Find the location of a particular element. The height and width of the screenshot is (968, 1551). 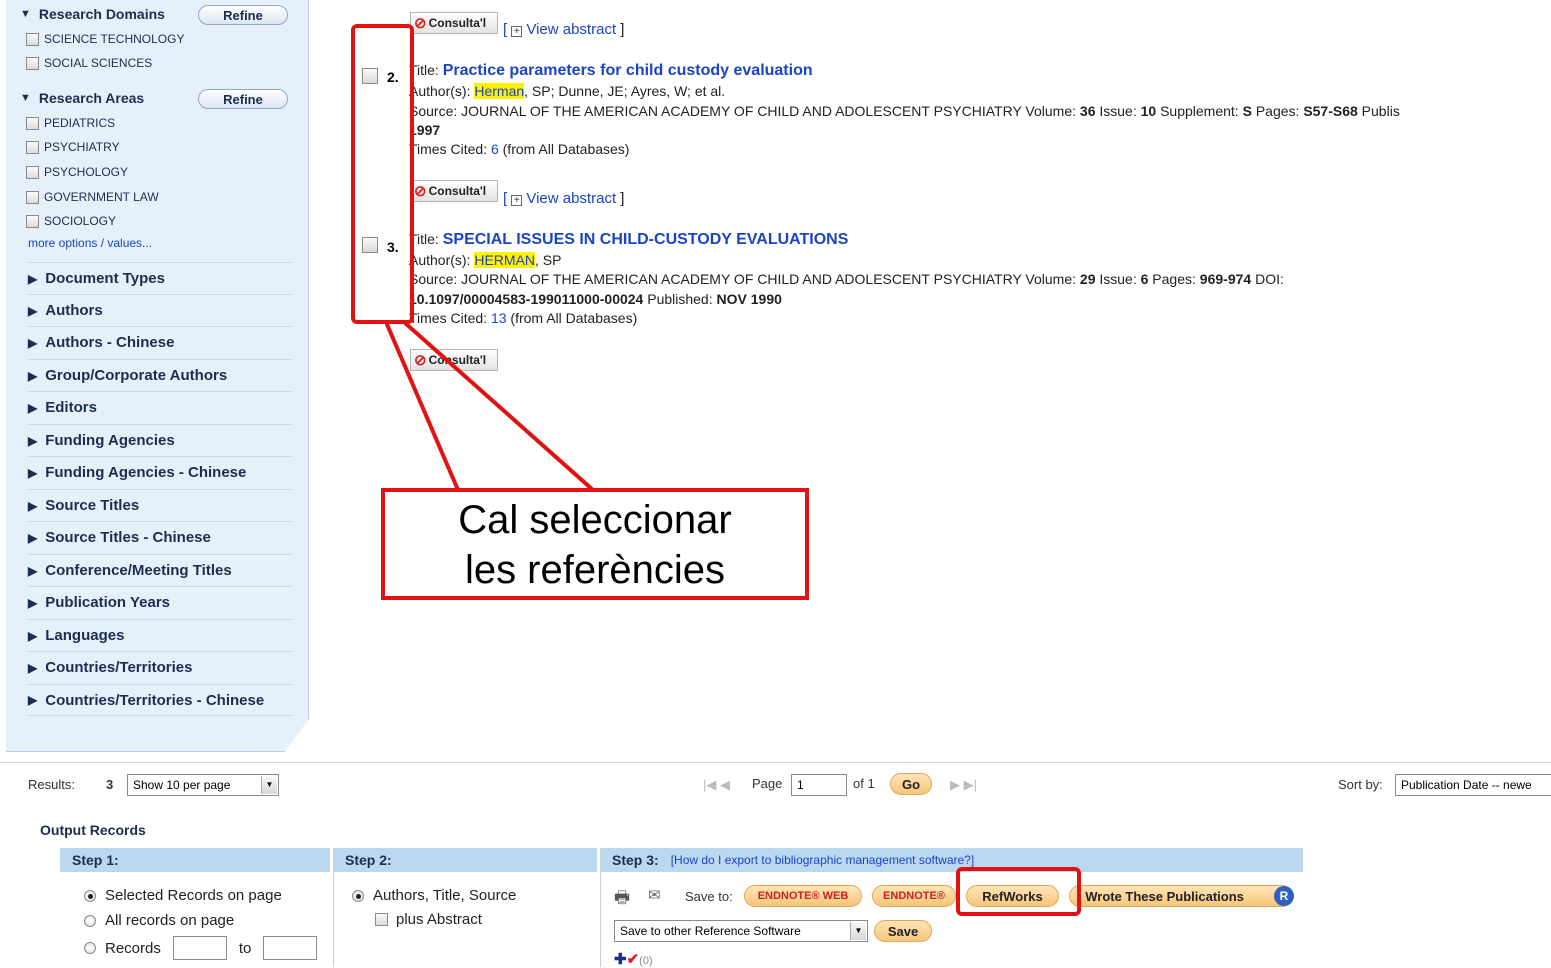

page-label: Page is located at coordinates (767, 783).